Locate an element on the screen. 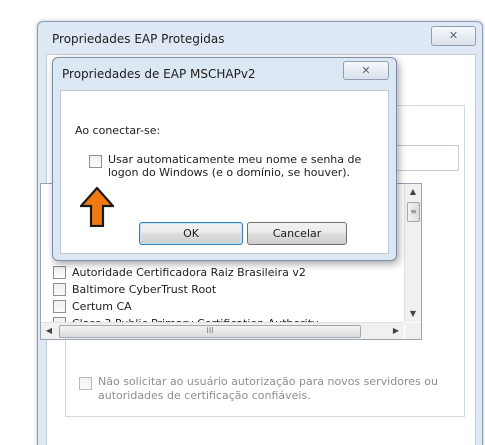 The image size is (485, 445). dialog-close-button: ✕ is located at coordinates (366, 70).